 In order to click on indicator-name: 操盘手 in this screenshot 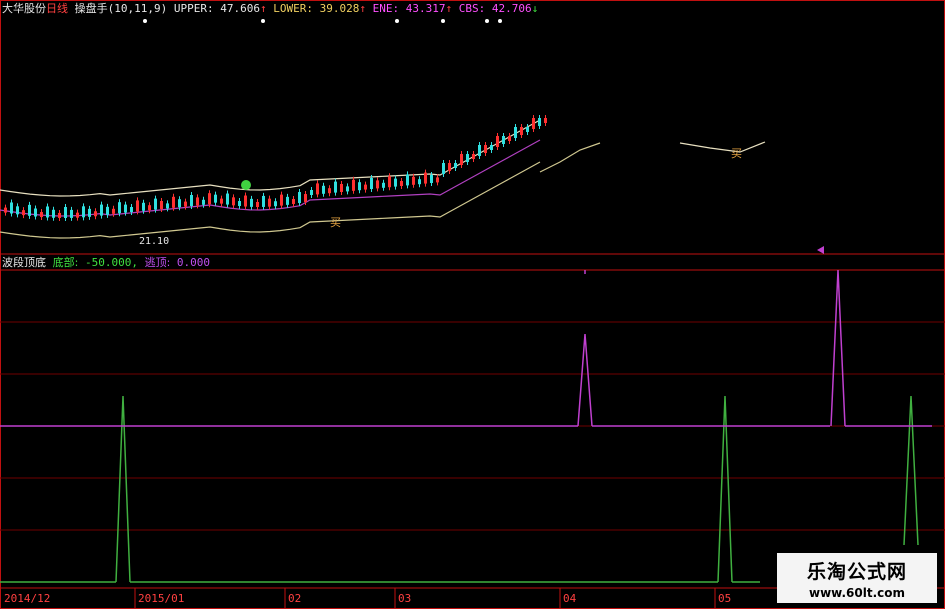, I will do `click(91, 8)`.